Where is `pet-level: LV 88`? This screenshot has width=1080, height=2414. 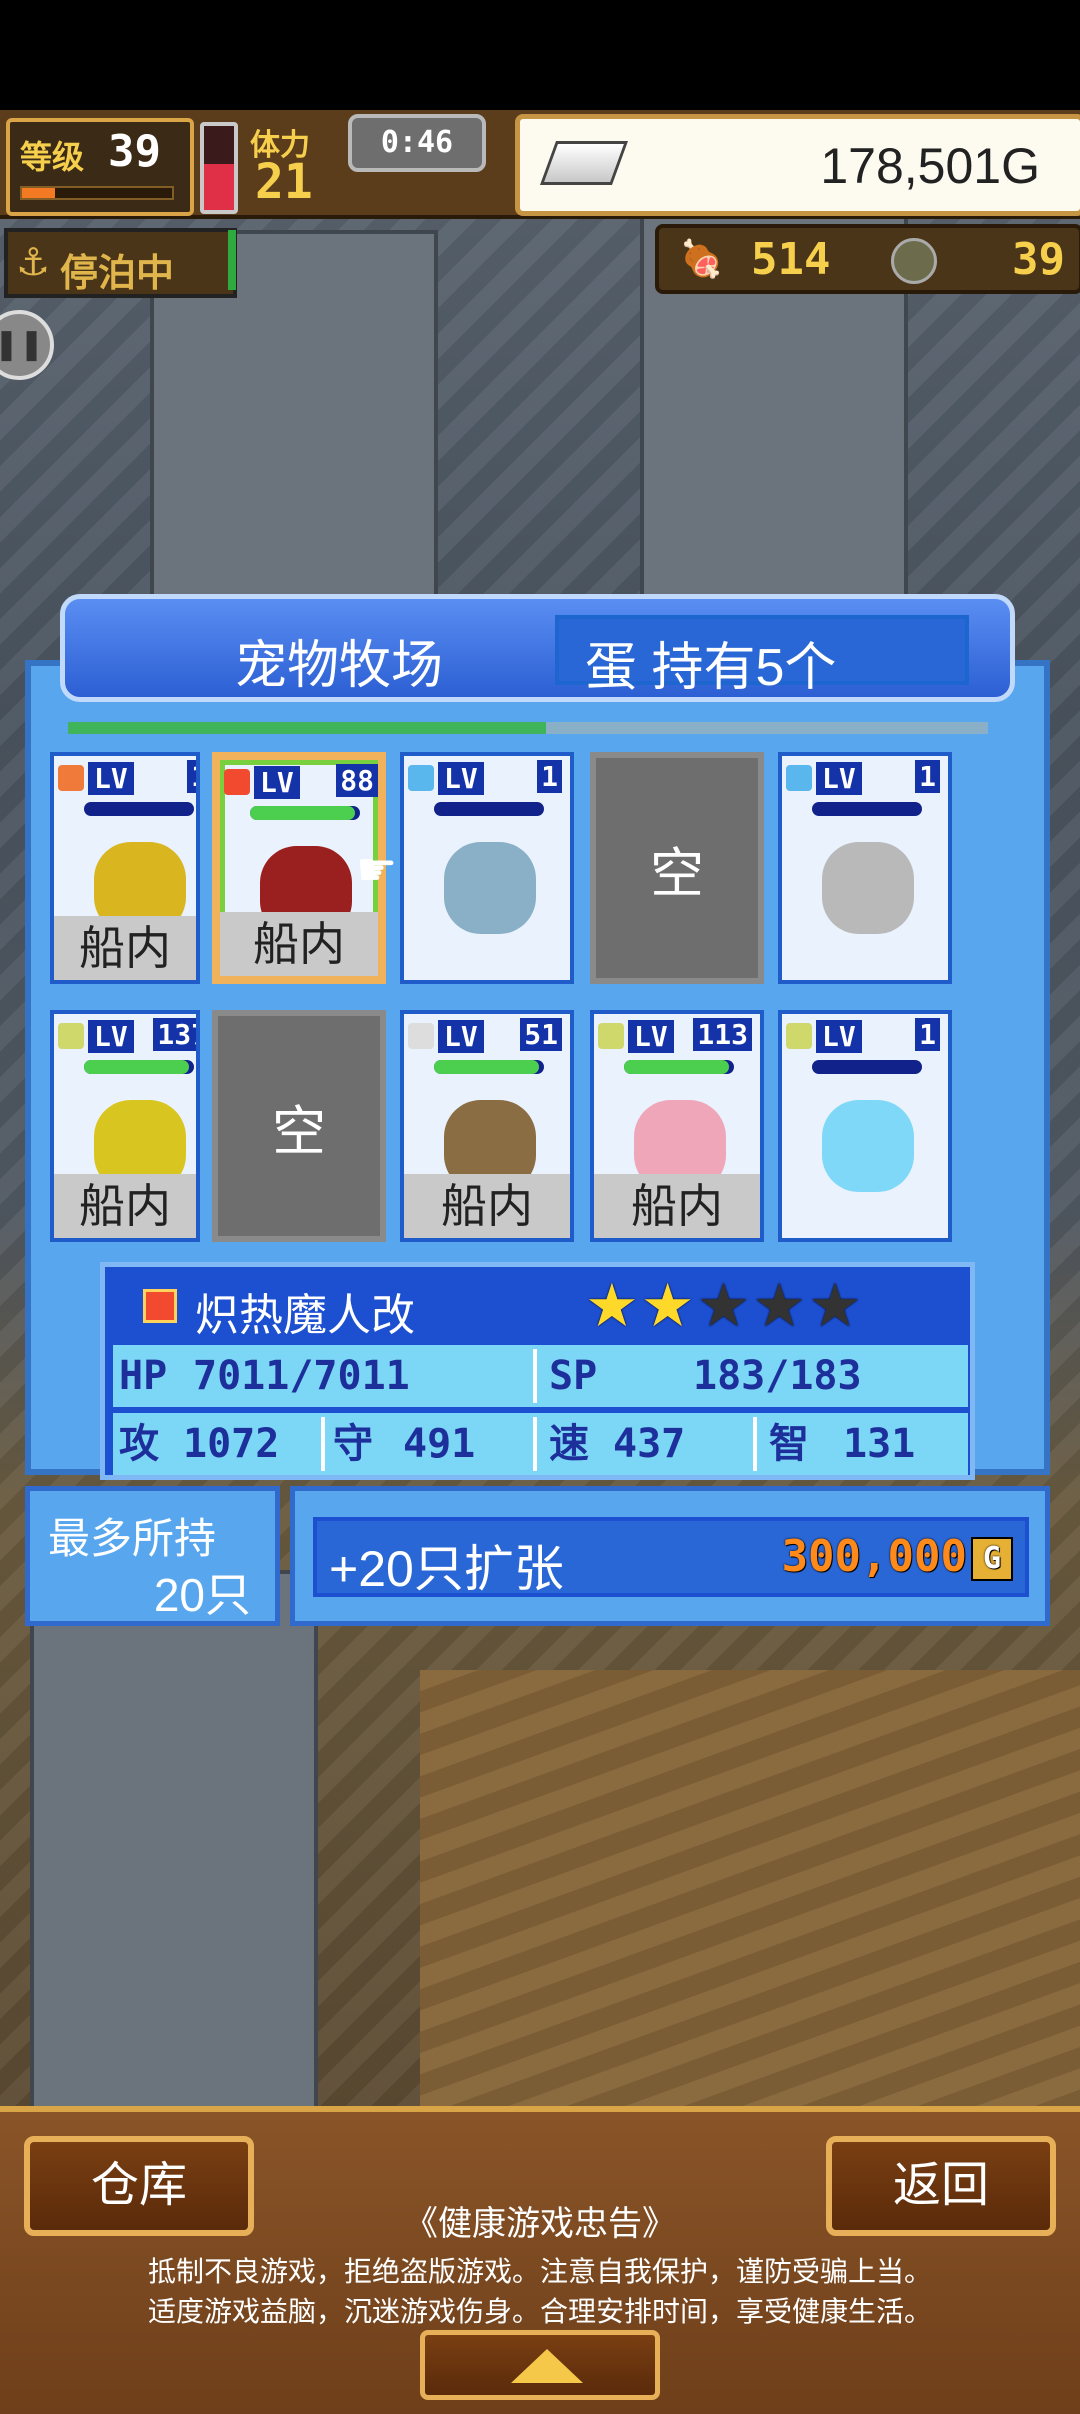
pet-level: LV 88 is located at coordinates (301, 782).